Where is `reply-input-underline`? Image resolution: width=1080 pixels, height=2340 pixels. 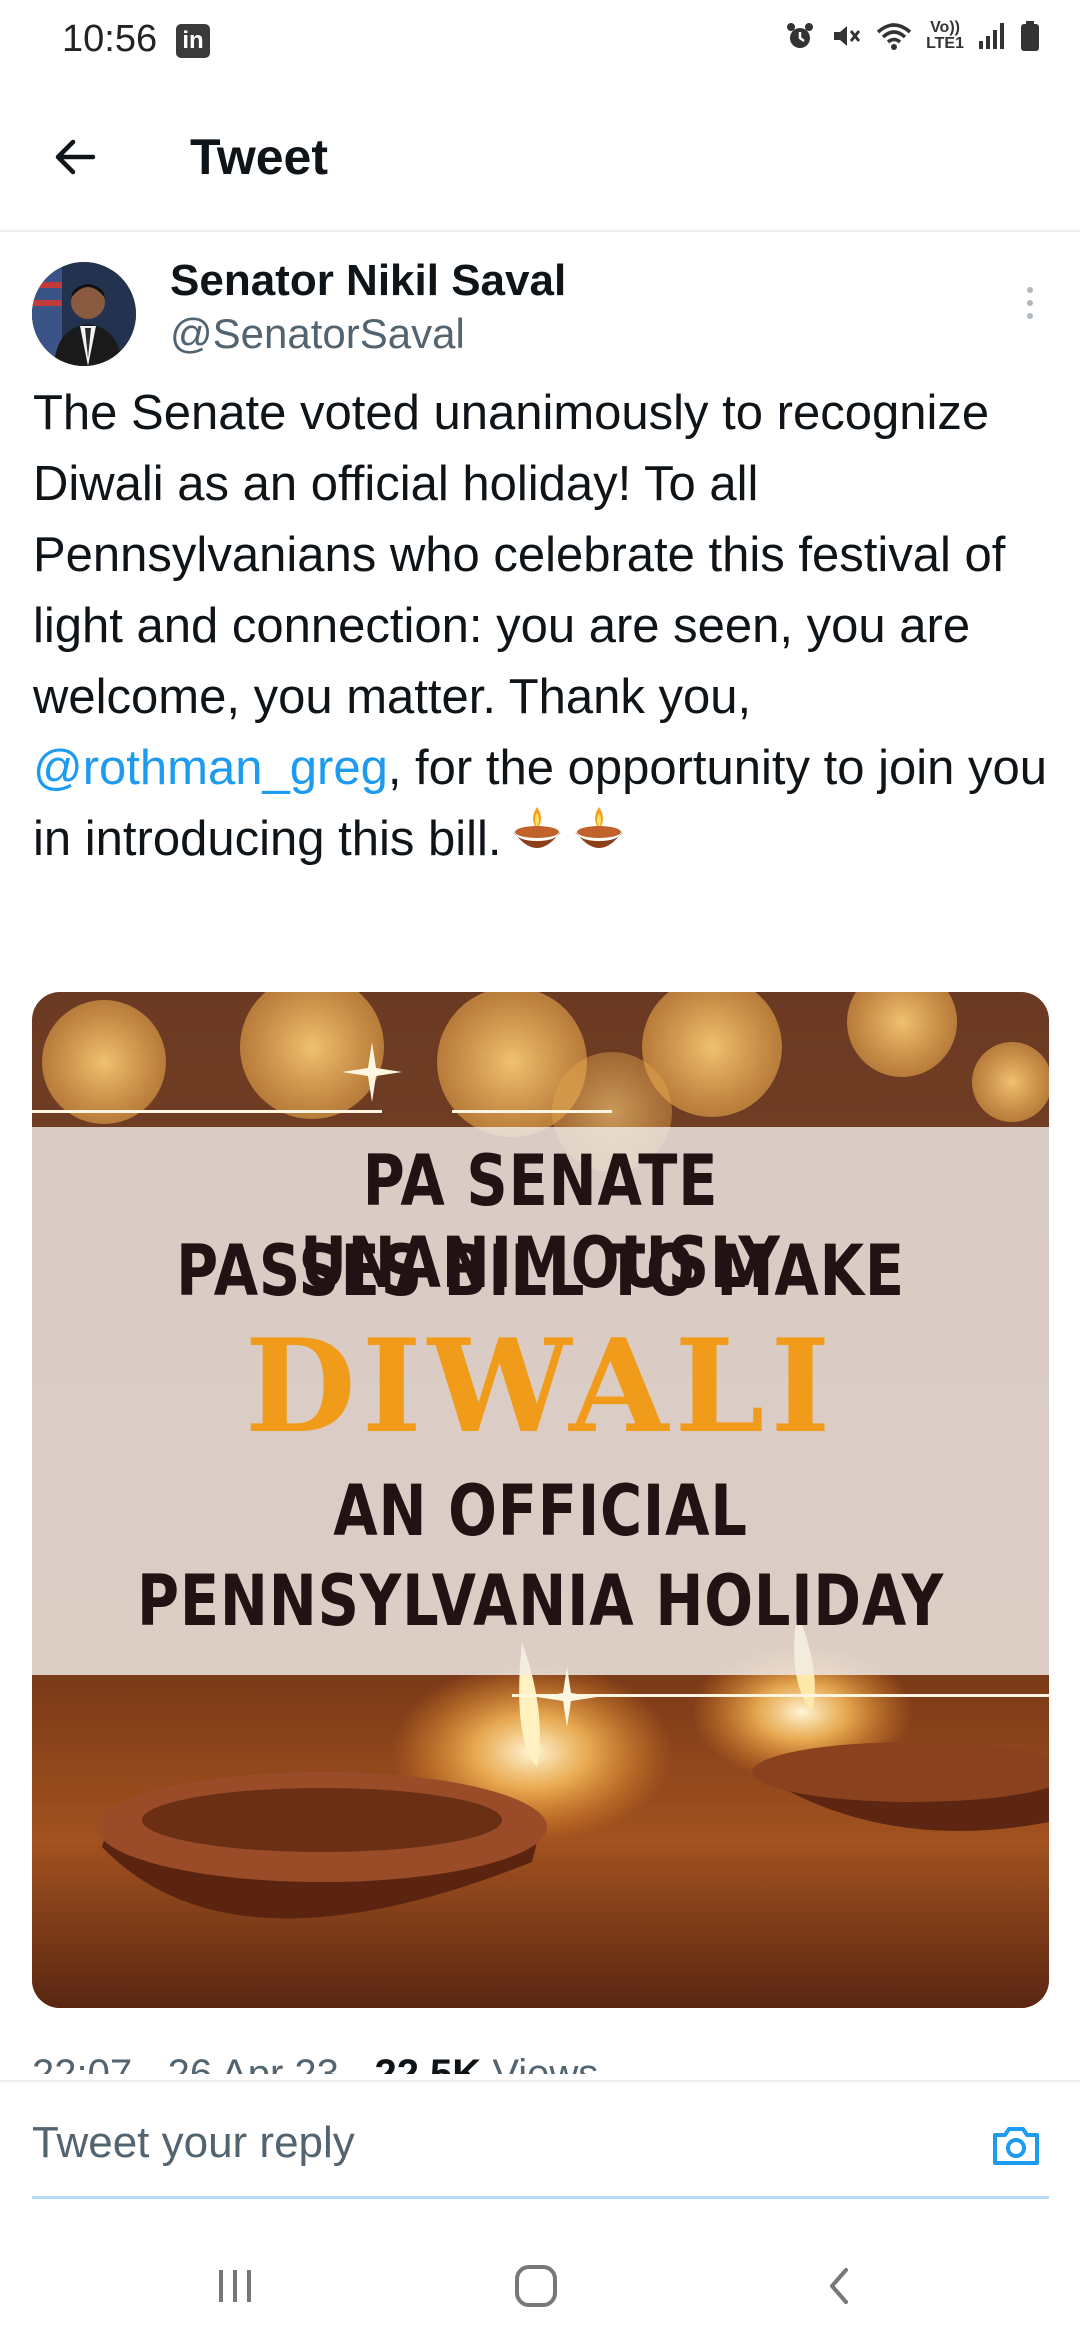 reply-input-underline is located at coordinates (540, 2197).